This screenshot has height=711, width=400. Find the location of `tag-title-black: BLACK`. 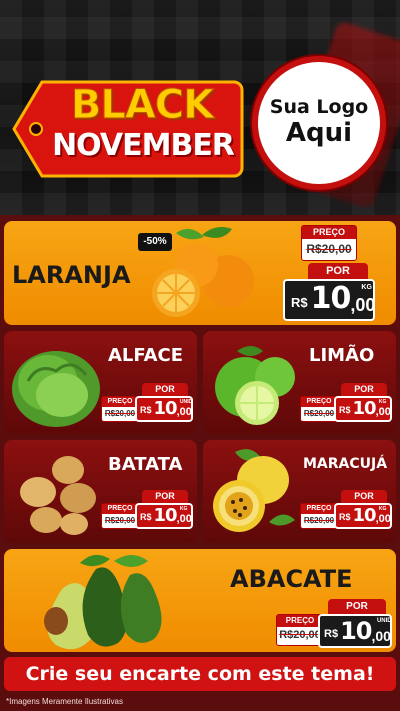

tag-title-black: BLACK is located at coordinates (142, 105).